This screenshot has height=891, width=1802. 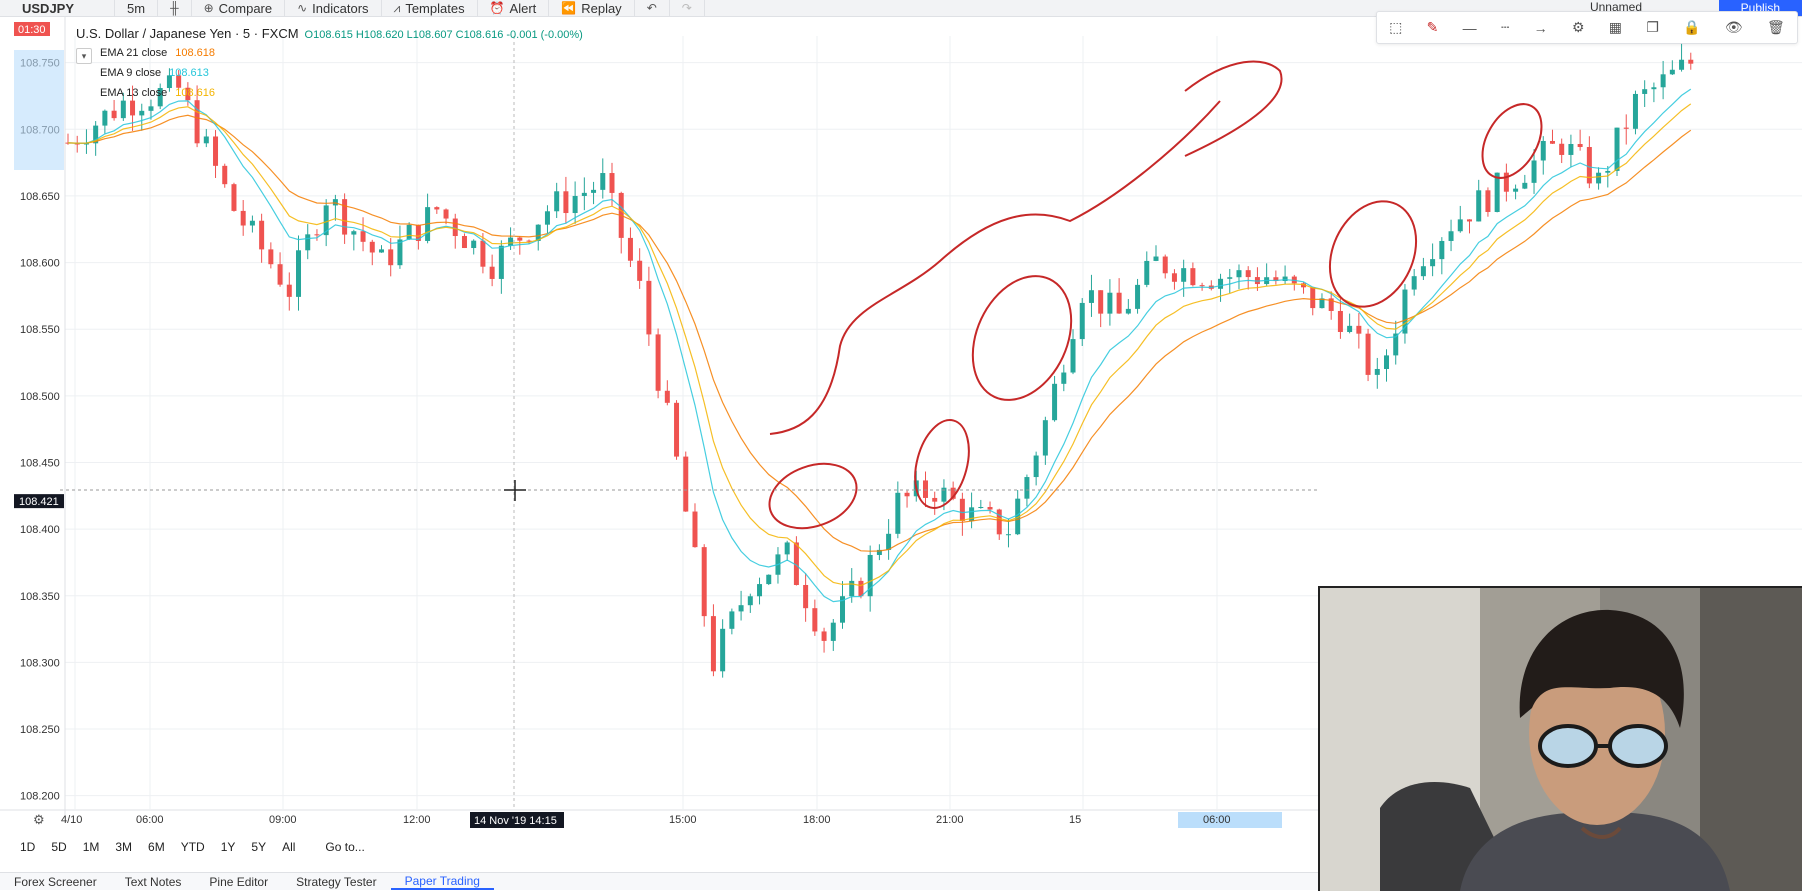 What do you see at coordinates (238, 882) in the screenshot?
I see `bottom-tab: Pine Editor` at bounding box center [238, 882].